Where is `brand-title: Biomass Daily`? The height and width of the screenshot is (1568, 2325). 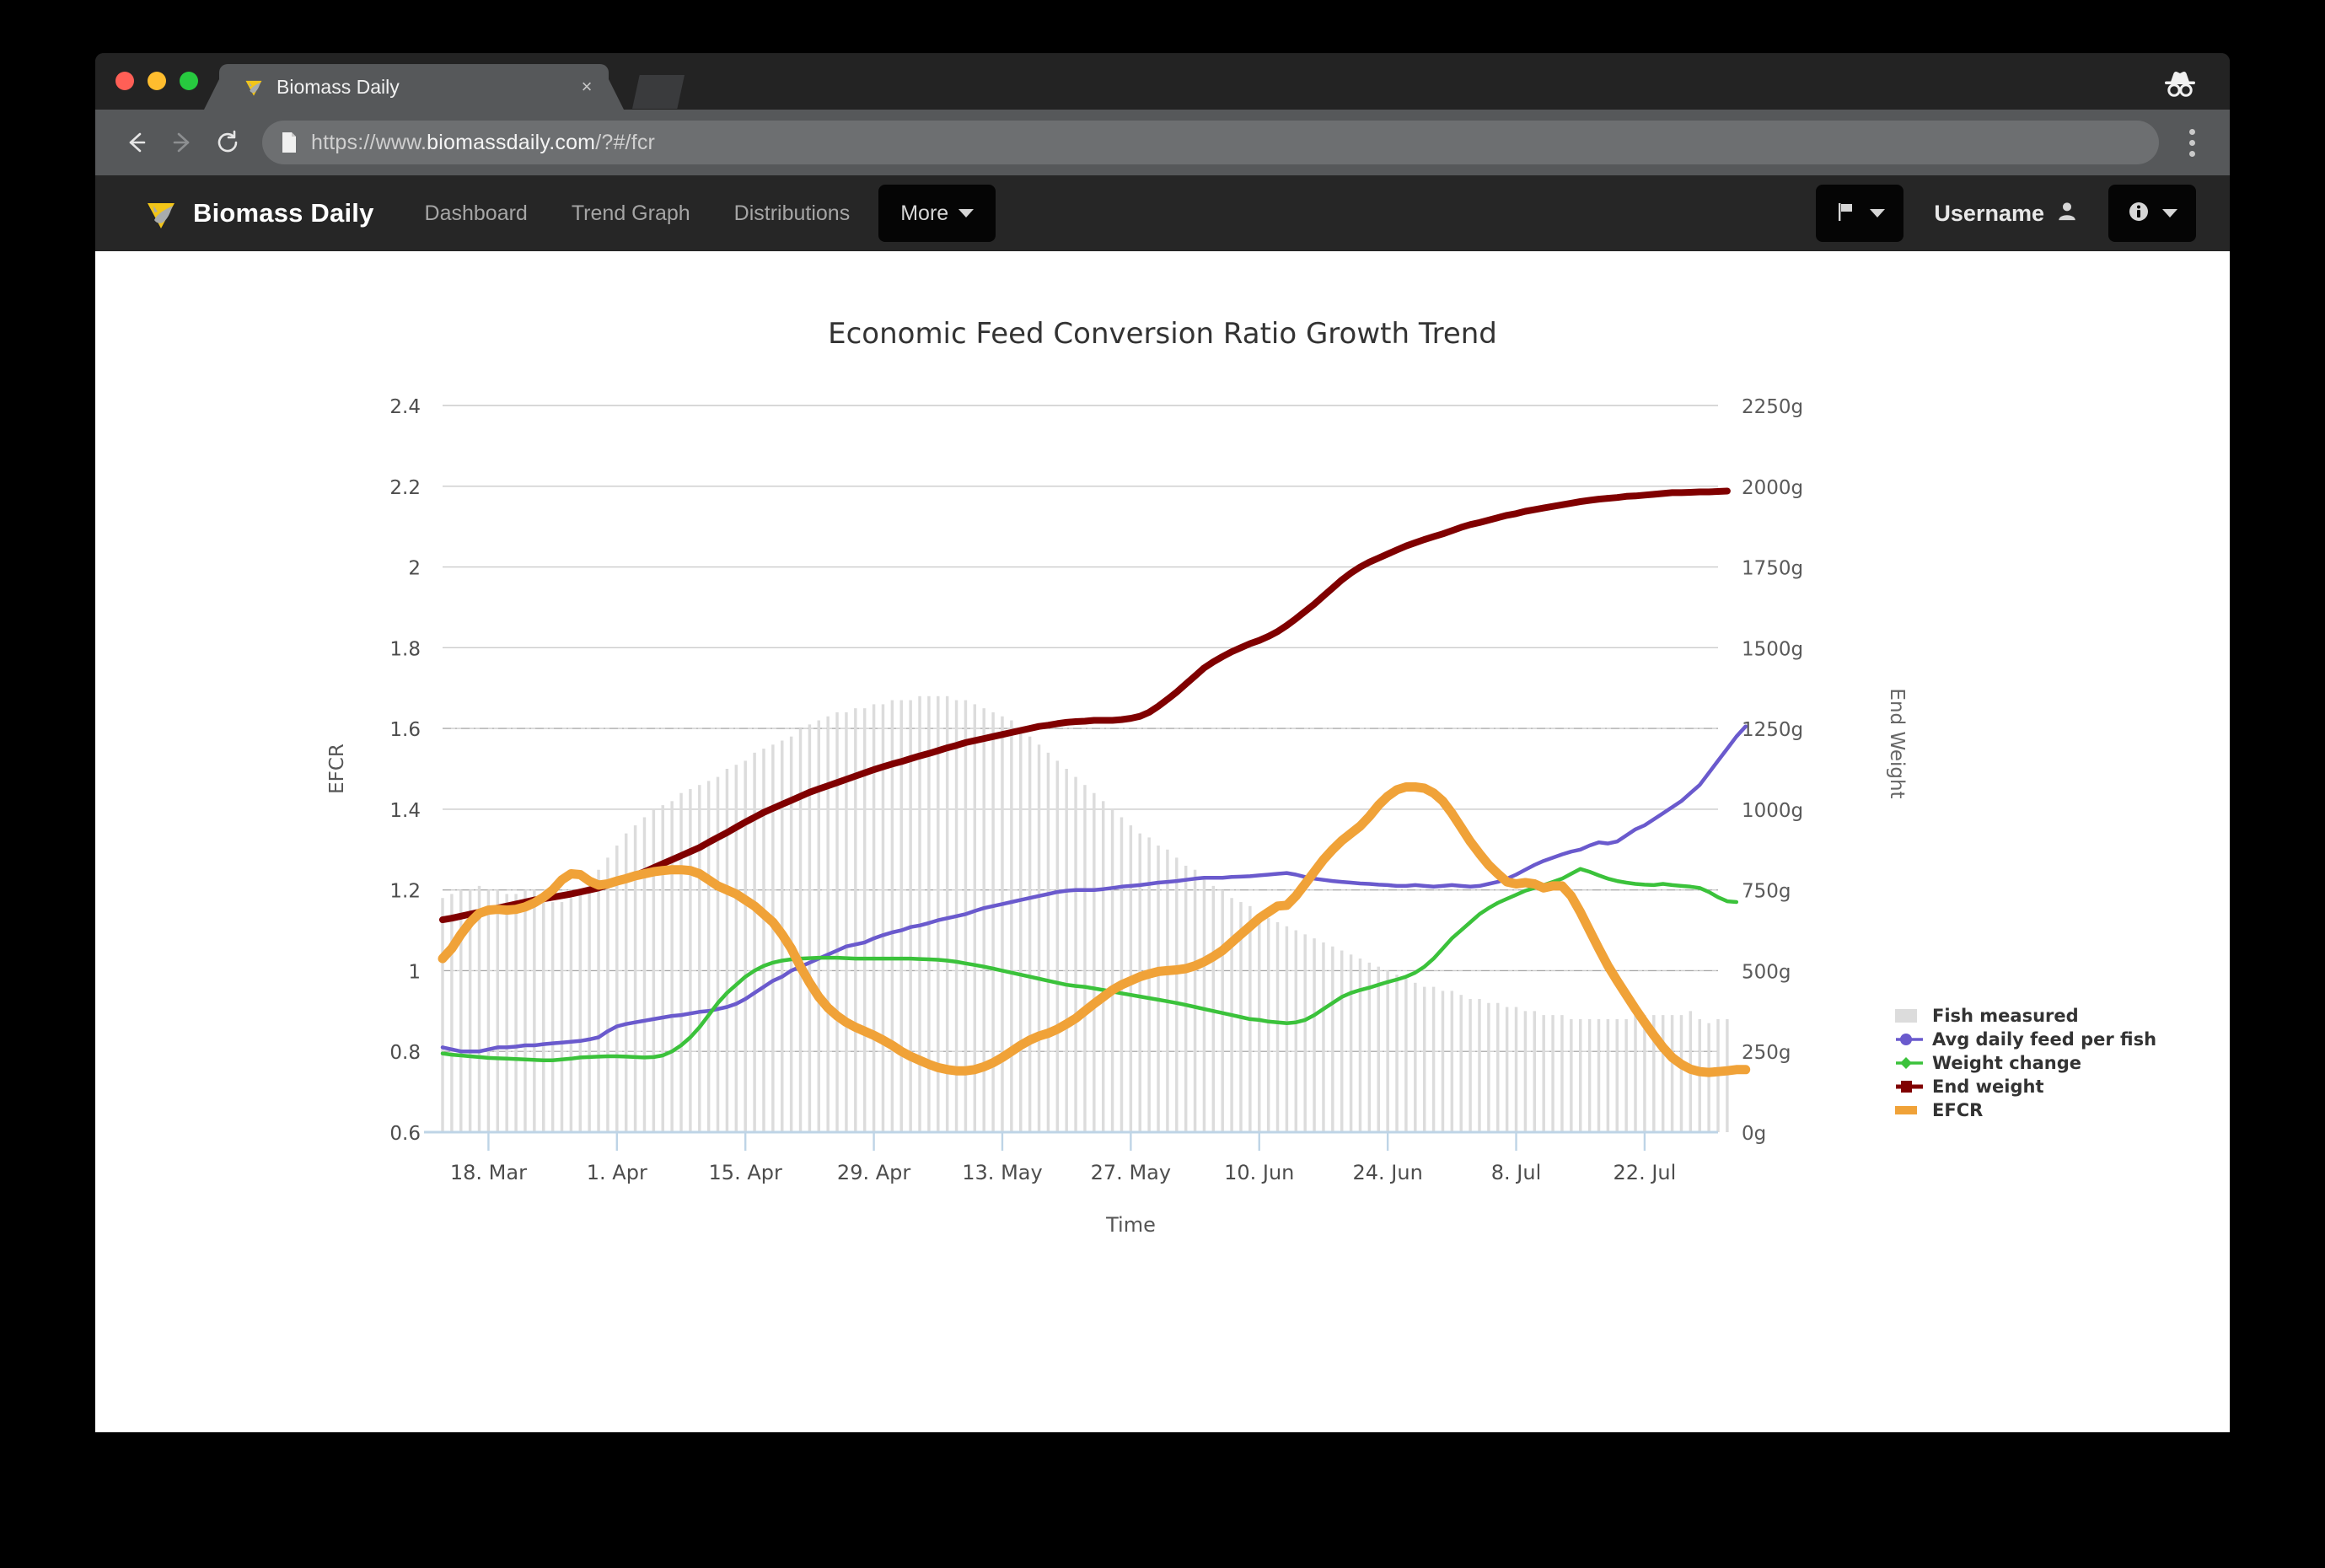 brand-title: Biomass Daily is located at coordinates (283, 213).